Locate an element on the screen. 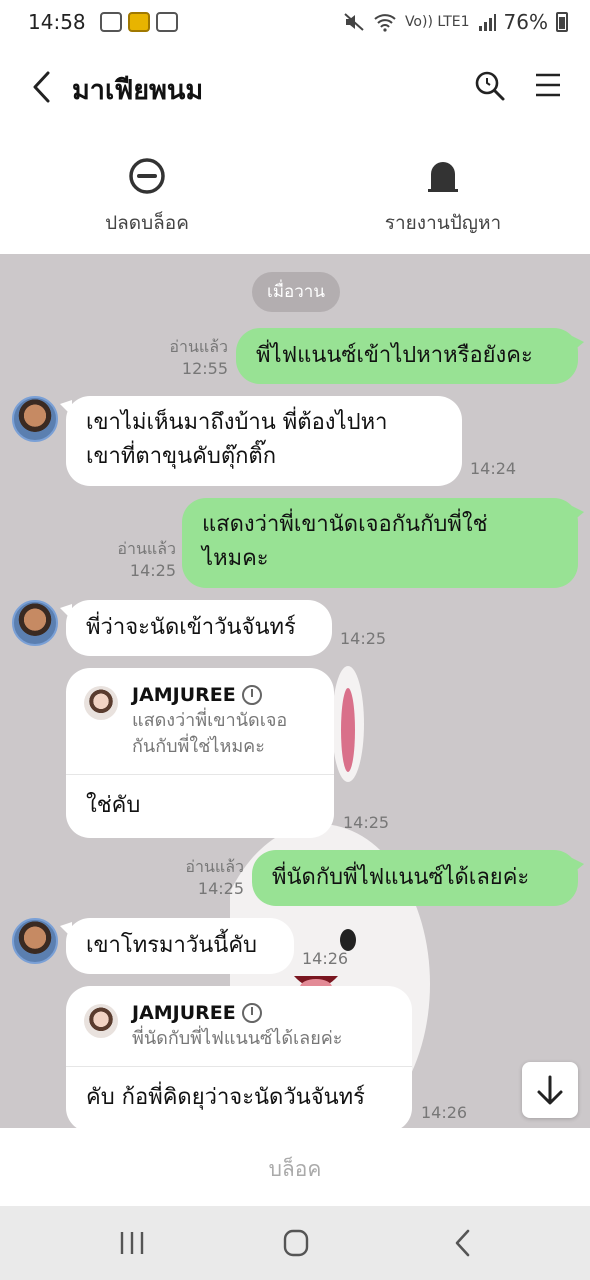 This screenshot has height=1280, width=590. quoted-text: พี่นัดกับพี่ไฟแนนซ์ได้เลยค่ะ is located at coordinates (237, 1038).